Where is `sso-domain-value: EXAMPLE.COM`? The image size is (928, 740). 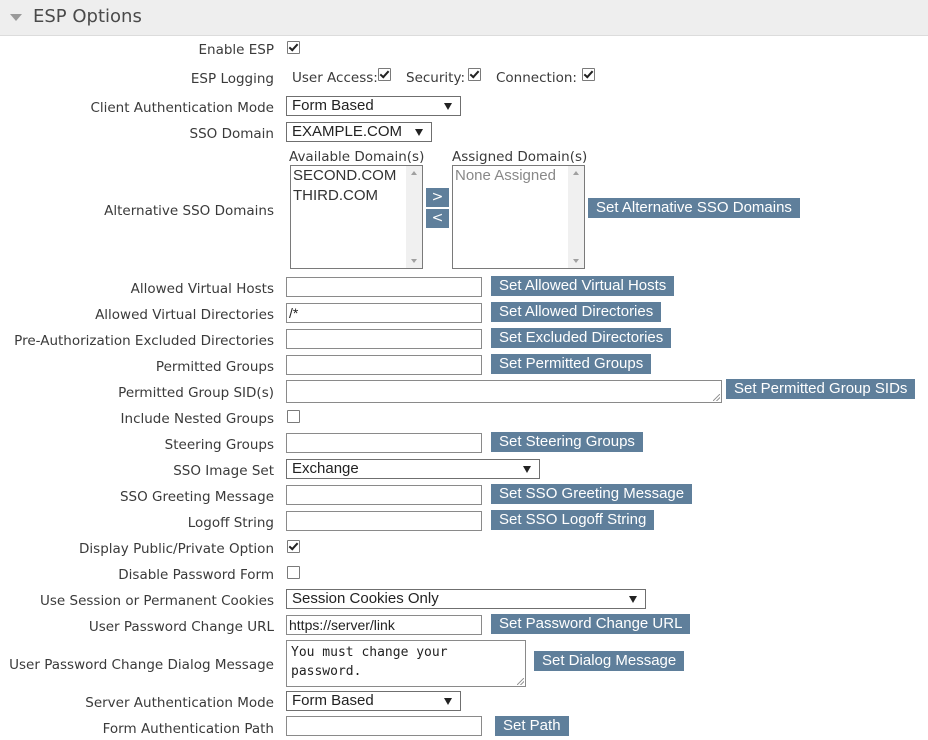 sso-domain-value: EXAMPLE.COM is located at coordinates (347, 131).